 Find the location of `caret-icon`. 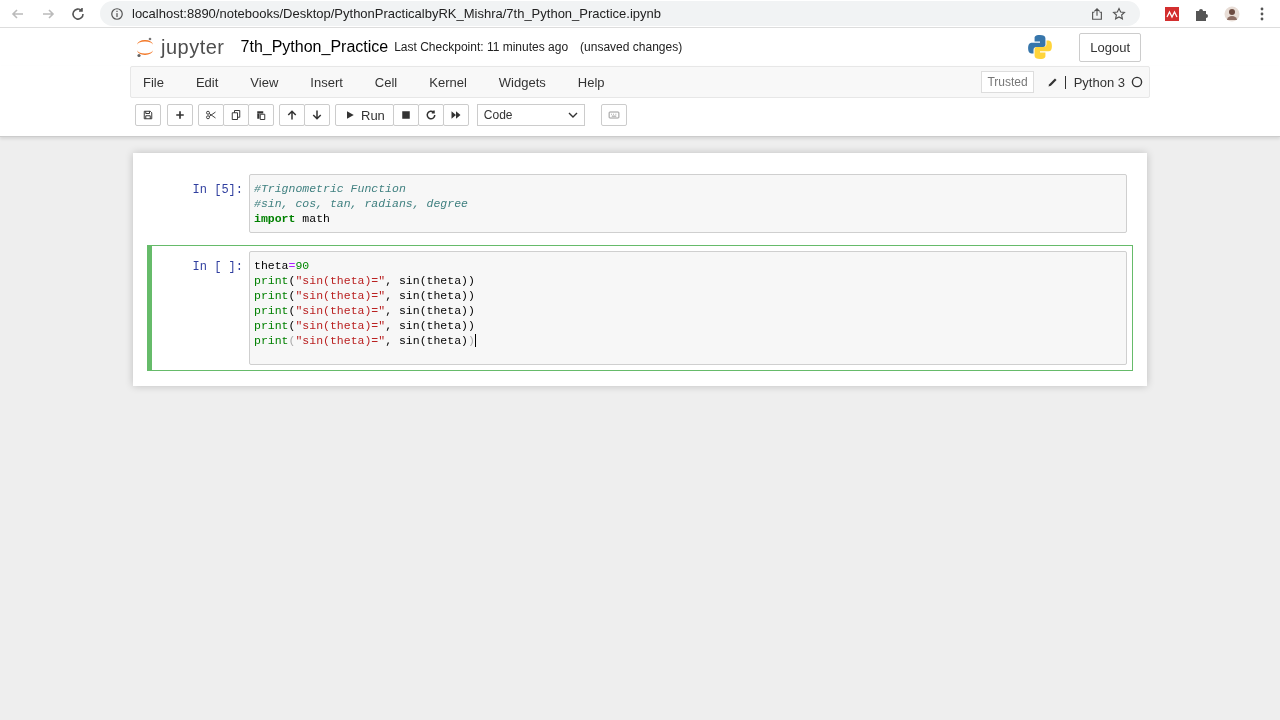

caret-icon is located at coordinates (572, 115).